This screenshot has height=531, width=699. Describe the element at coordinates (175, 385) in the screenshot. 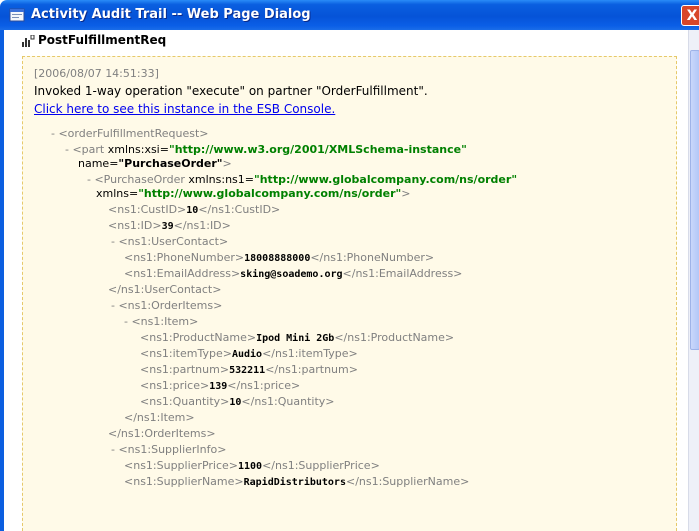

I see `xml-tag: <ns1:price>` at that location.